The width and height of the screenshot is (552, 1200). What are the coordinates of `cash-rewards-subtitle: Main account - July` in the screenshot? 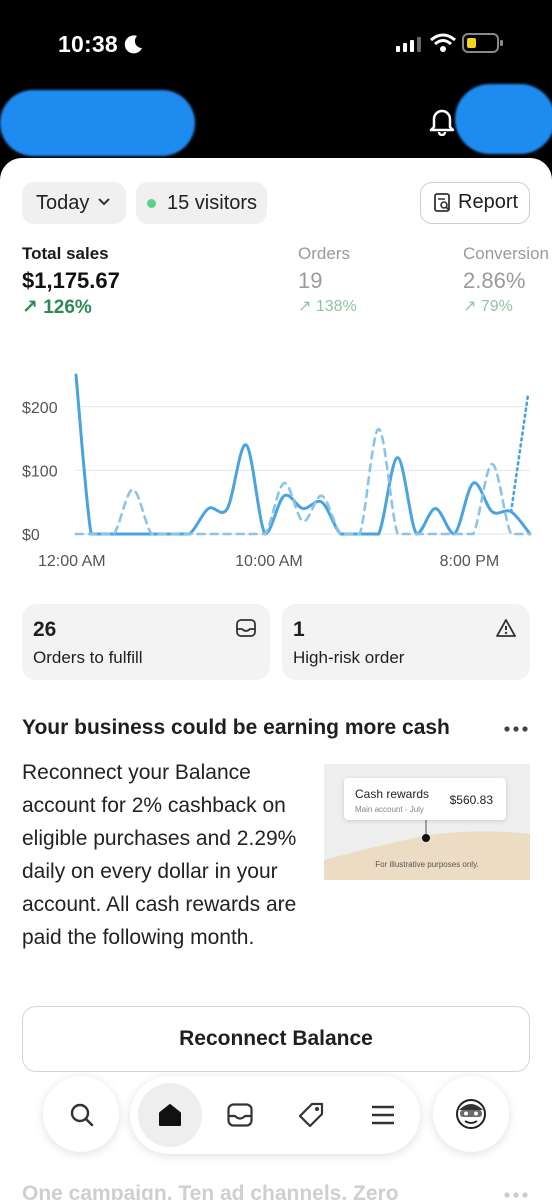 It's located at (389, 809).